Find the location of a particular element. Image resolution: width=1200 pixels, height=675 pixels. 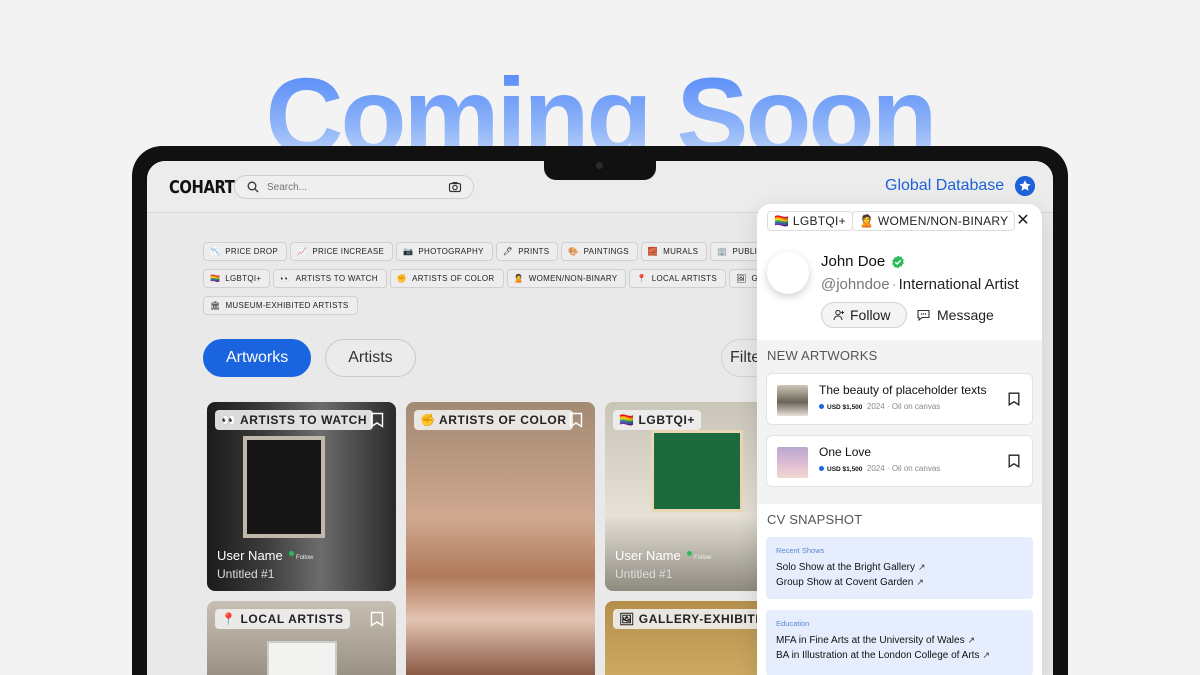

recent-shows-label: Recent Shows is located at coordinates (800, 550).